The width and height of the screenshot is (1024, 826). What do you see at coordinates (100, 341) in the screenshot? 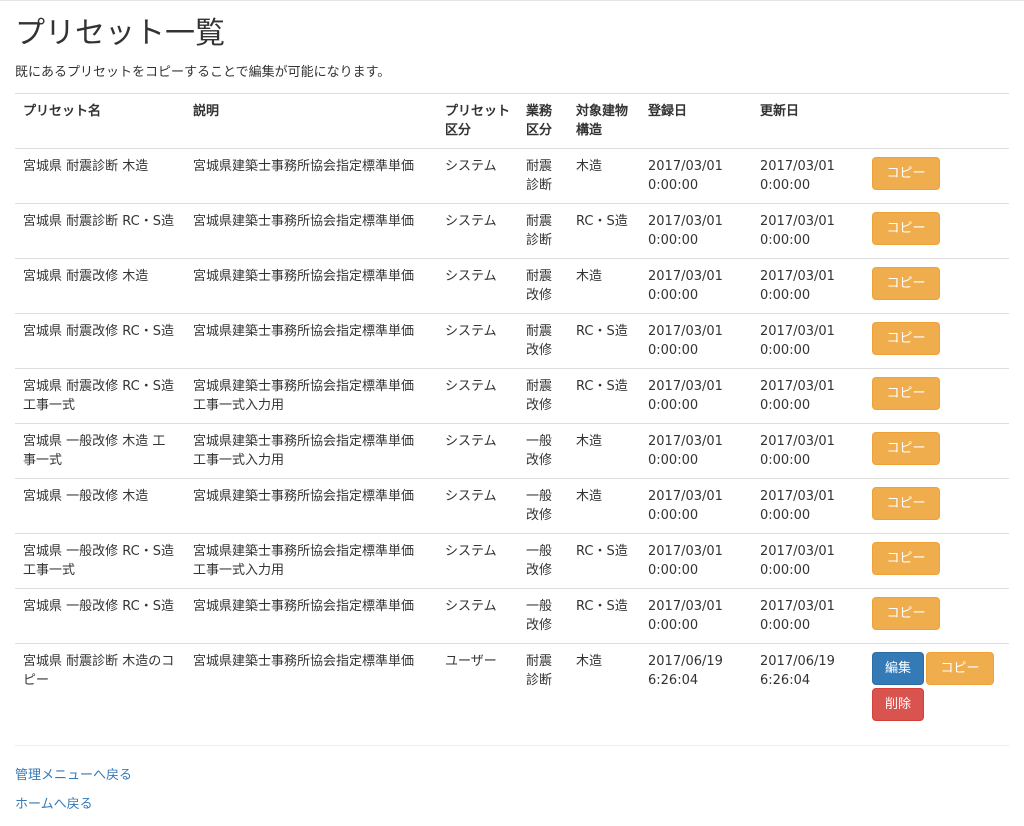
I see `cell-preset-name: 宮城県 耐震改修 RC・S造` at bounding box center [100, 341].